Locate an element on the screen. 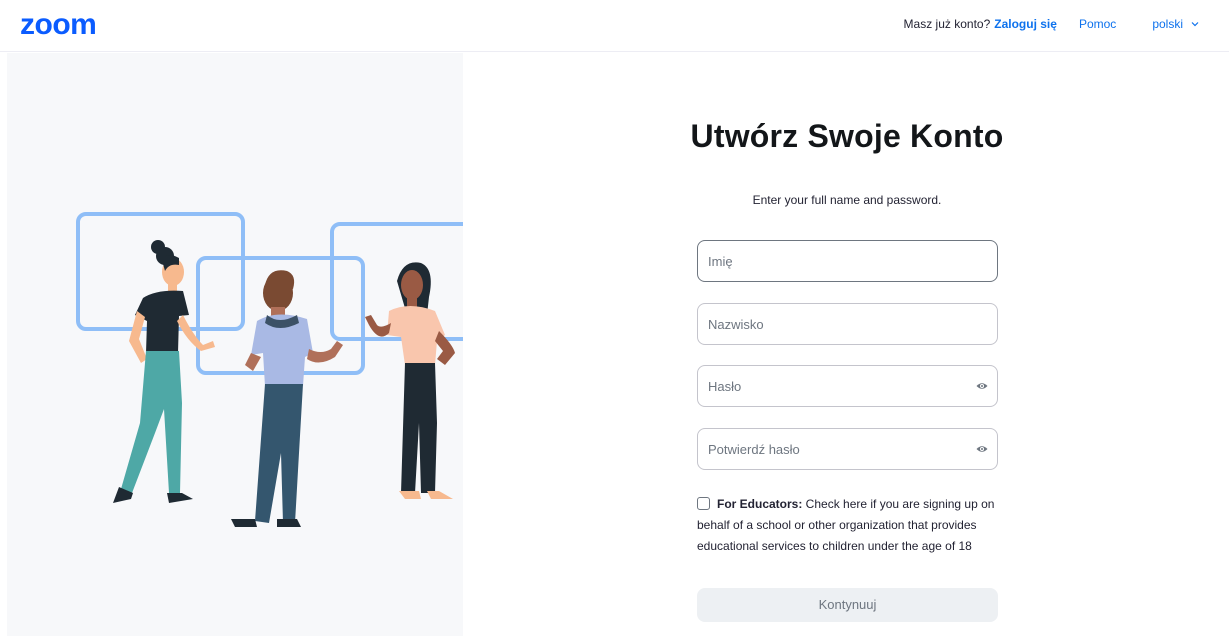 This screenshot has width=1229, height=636. form-subtitle: Enter your full name and password. is located at coordinates (847, 200).